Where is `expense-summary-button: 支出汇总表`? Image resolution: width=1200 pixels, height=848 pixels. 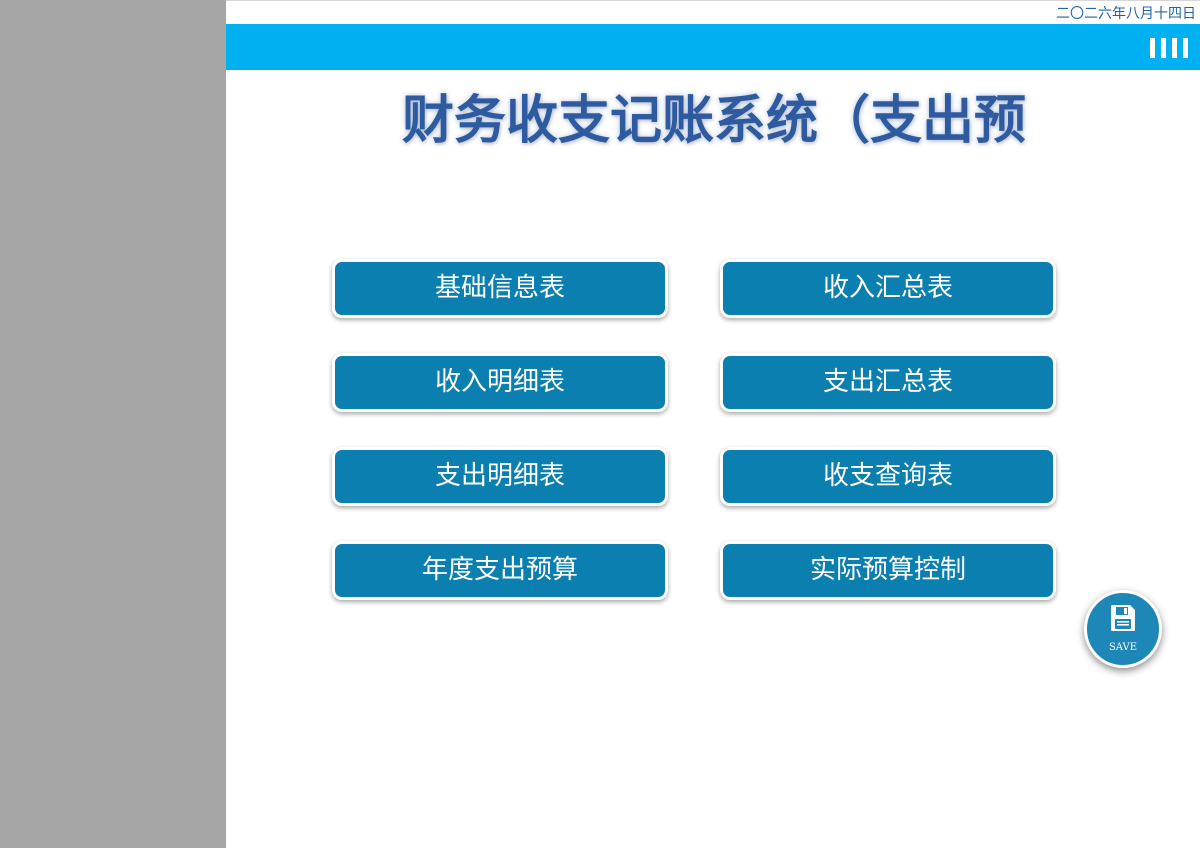 expense-summary-button: 支出汇总表 is located at coordinates (888, 382).